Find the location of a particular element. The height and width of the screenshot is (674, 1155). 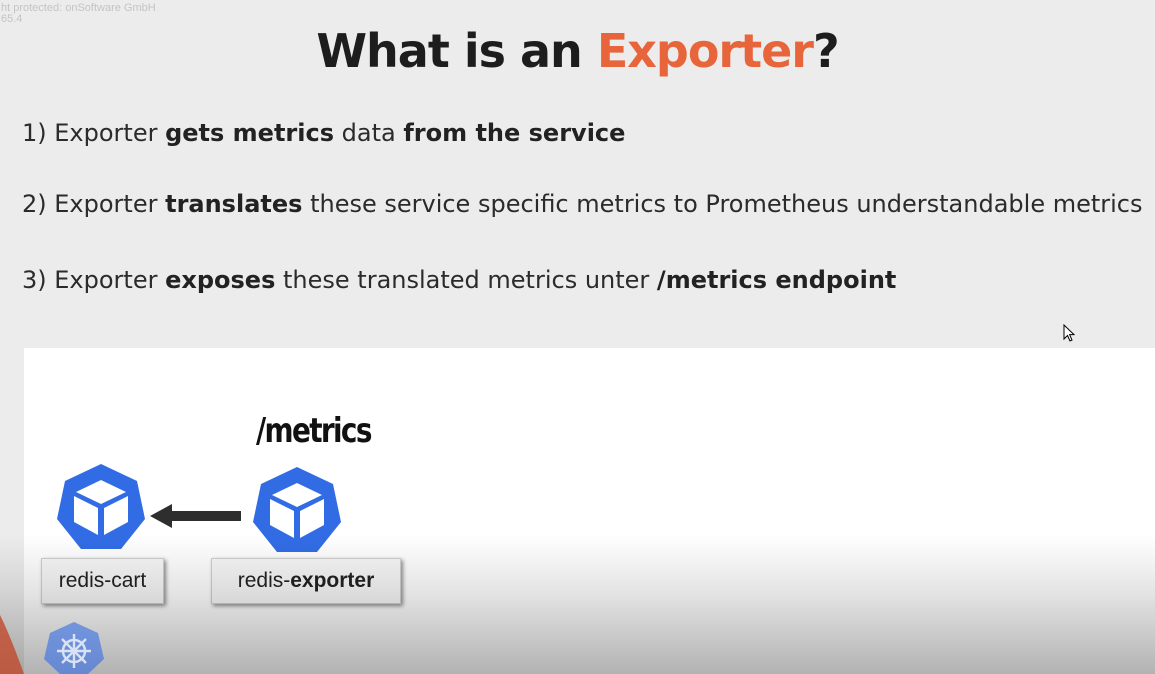

bullet-number: 3) is located at coordinates (38, 280).